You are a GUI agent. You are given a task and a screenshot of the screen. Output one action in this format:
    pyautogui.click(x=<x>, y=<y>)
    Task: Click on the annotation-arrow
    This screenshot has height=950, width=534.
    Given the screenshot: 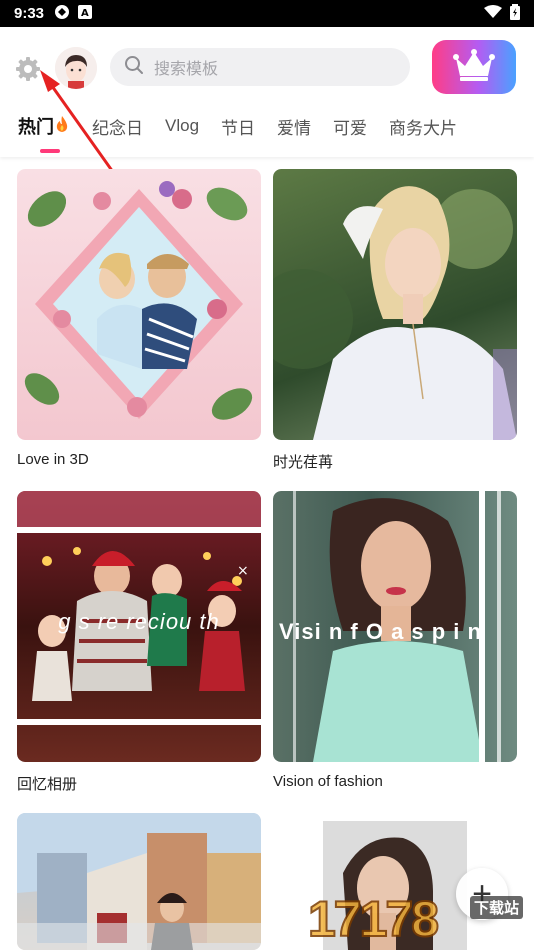 What is the action you would take?
    pyautogui.click(x=86, y=133)
    